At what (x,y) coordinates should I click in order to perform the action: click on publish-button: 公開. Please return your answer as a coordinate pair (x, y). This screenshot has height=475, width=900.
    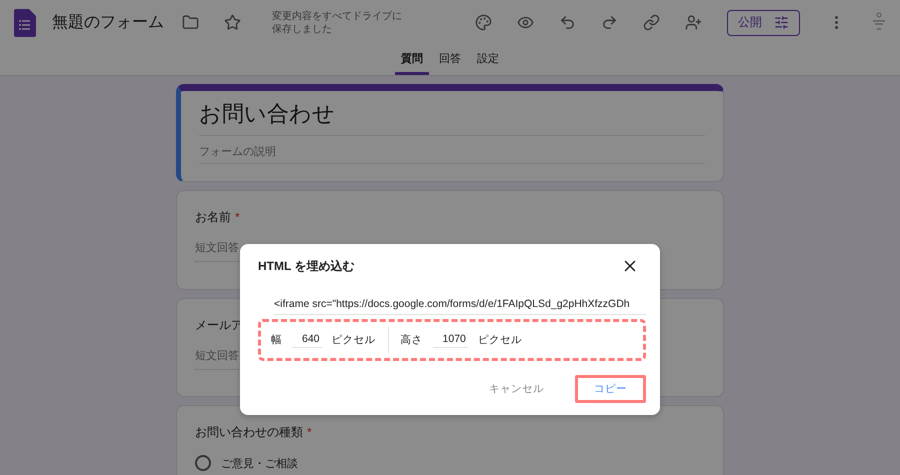
    Looking at the image, I should click on (763, 23).